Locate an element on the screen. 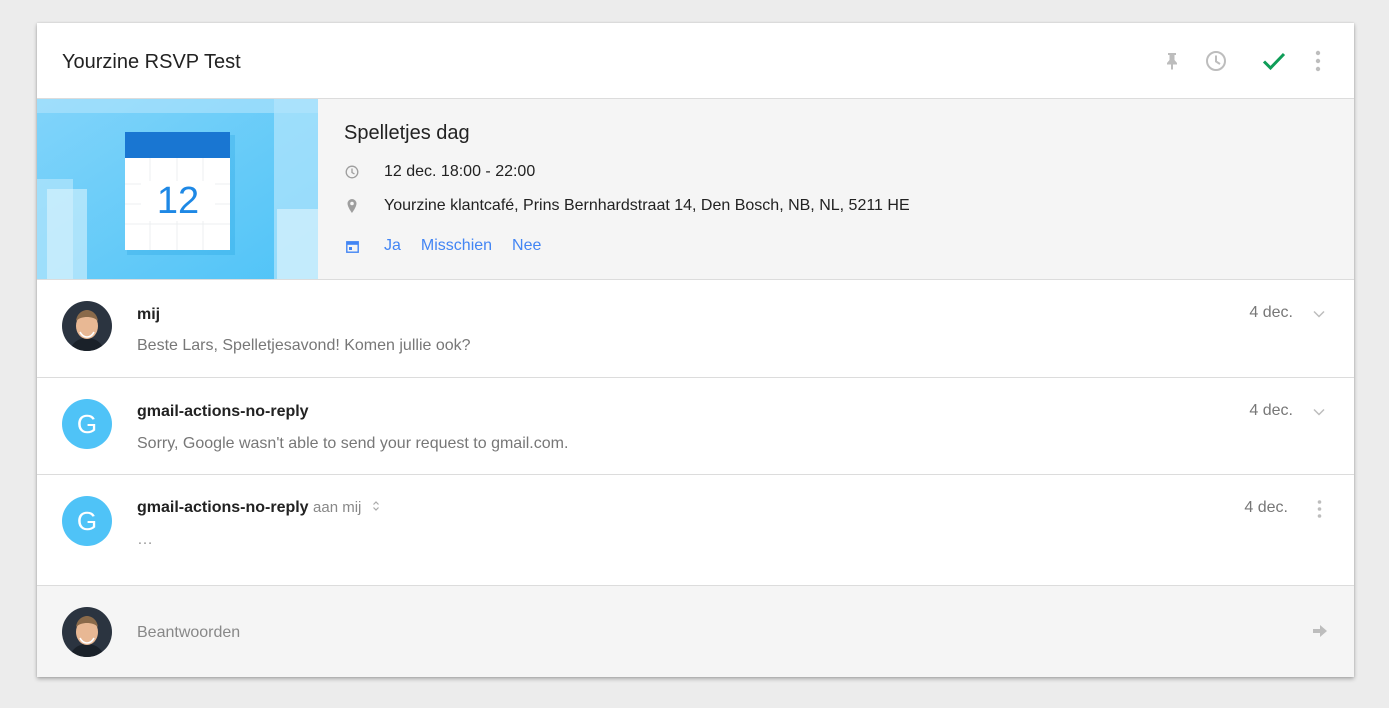 The image size is (1389, 708). thread-header: Yourzine RSVP Test is located at coordinates (695, 61).